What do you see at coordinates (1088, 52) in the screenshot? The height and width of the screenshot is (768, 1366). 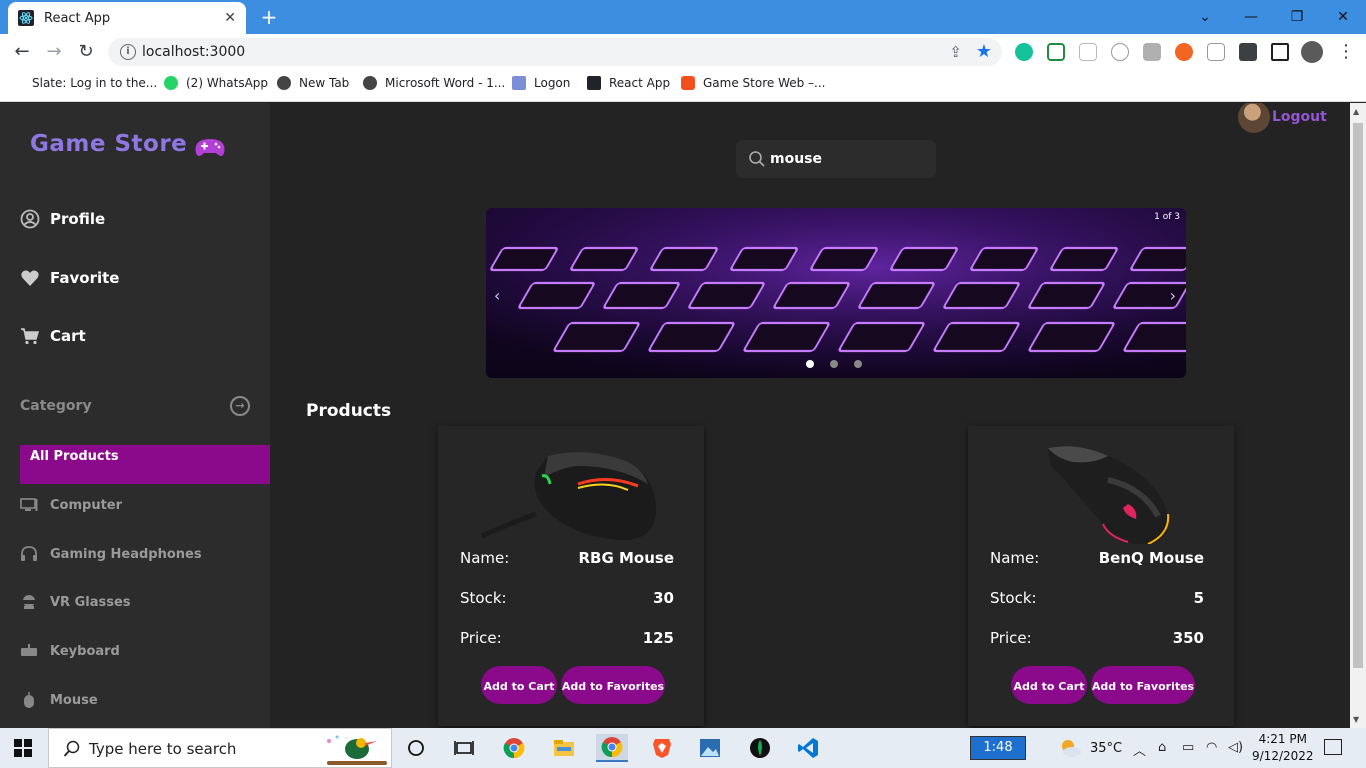 I see `extension-a-icon` at bounding box center [1088, 52].